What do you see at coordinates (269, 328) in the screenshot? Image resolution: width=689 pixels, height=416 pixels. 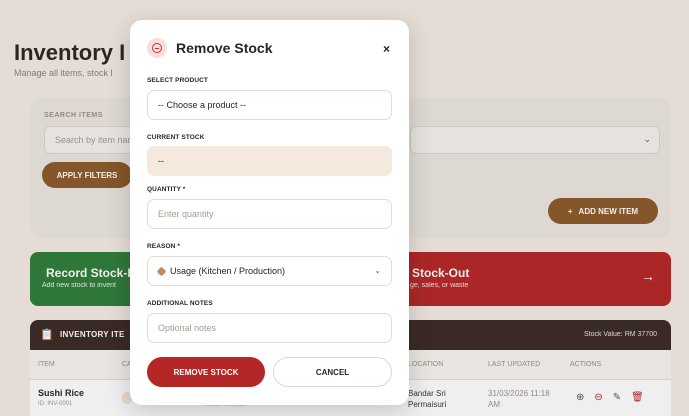 I see `notes-input: Optional notes` at bounding box center [269, 328].